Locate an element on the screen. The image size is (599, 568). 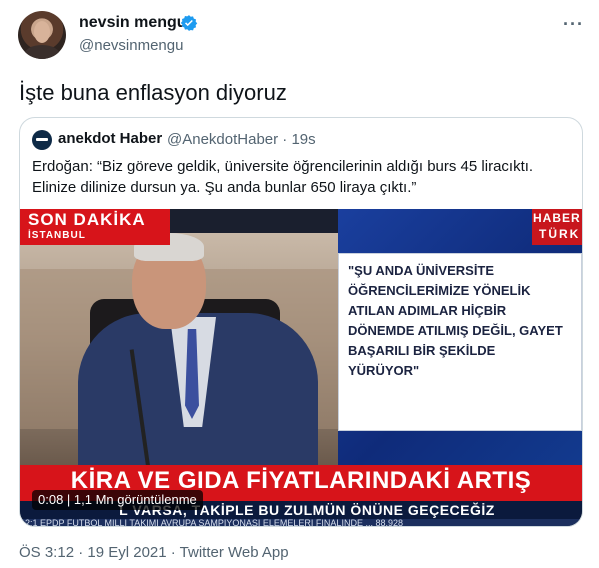
tweet-footer: ÖS 3:12 · 19 Eyl 2021 · Twitter Web App is located at coordinates (154, 552).